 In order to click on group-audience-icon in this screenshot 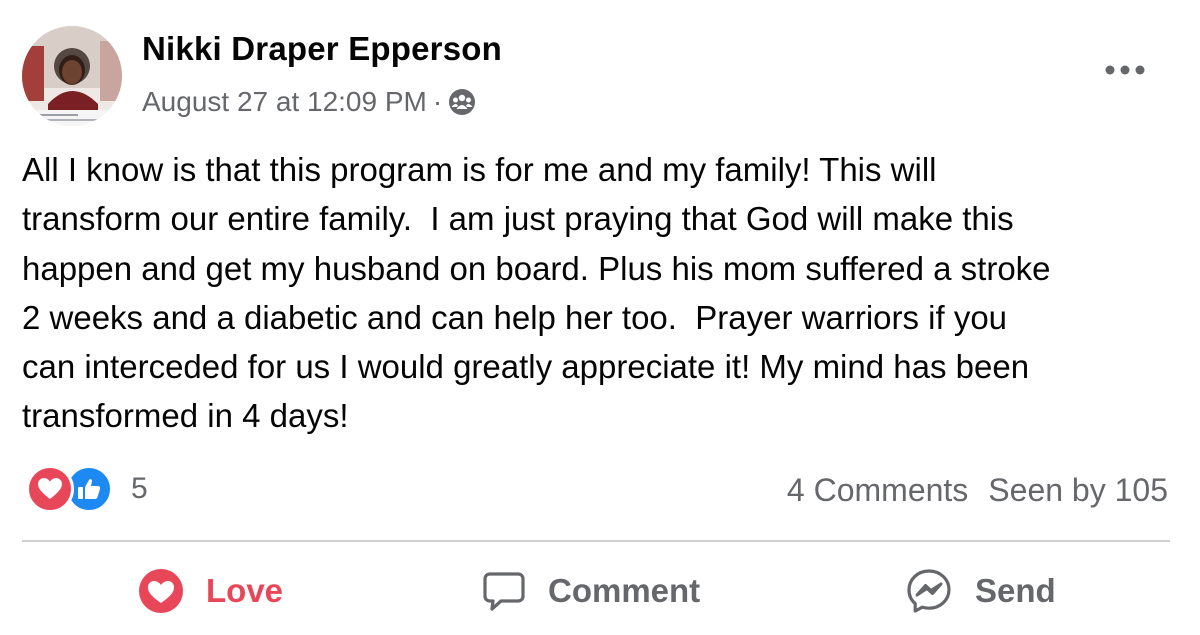, I will do `click(462, 102)`.